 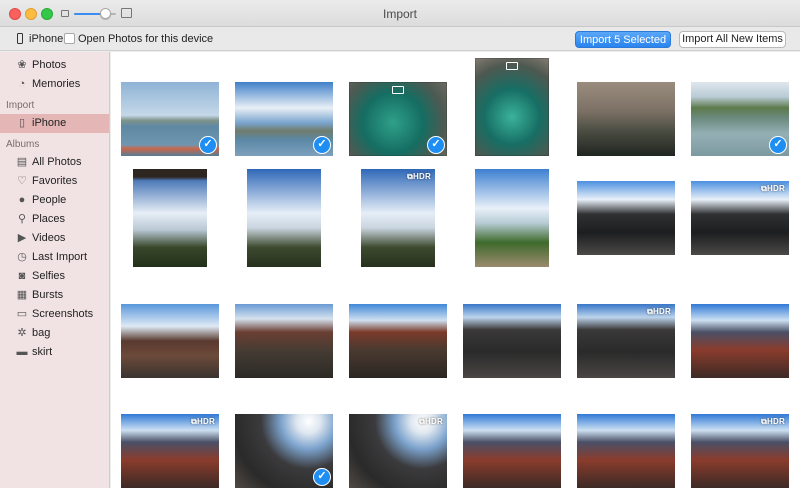 I want to click on sidebar-item-label: Screenshots, so click(x=63, y=314).